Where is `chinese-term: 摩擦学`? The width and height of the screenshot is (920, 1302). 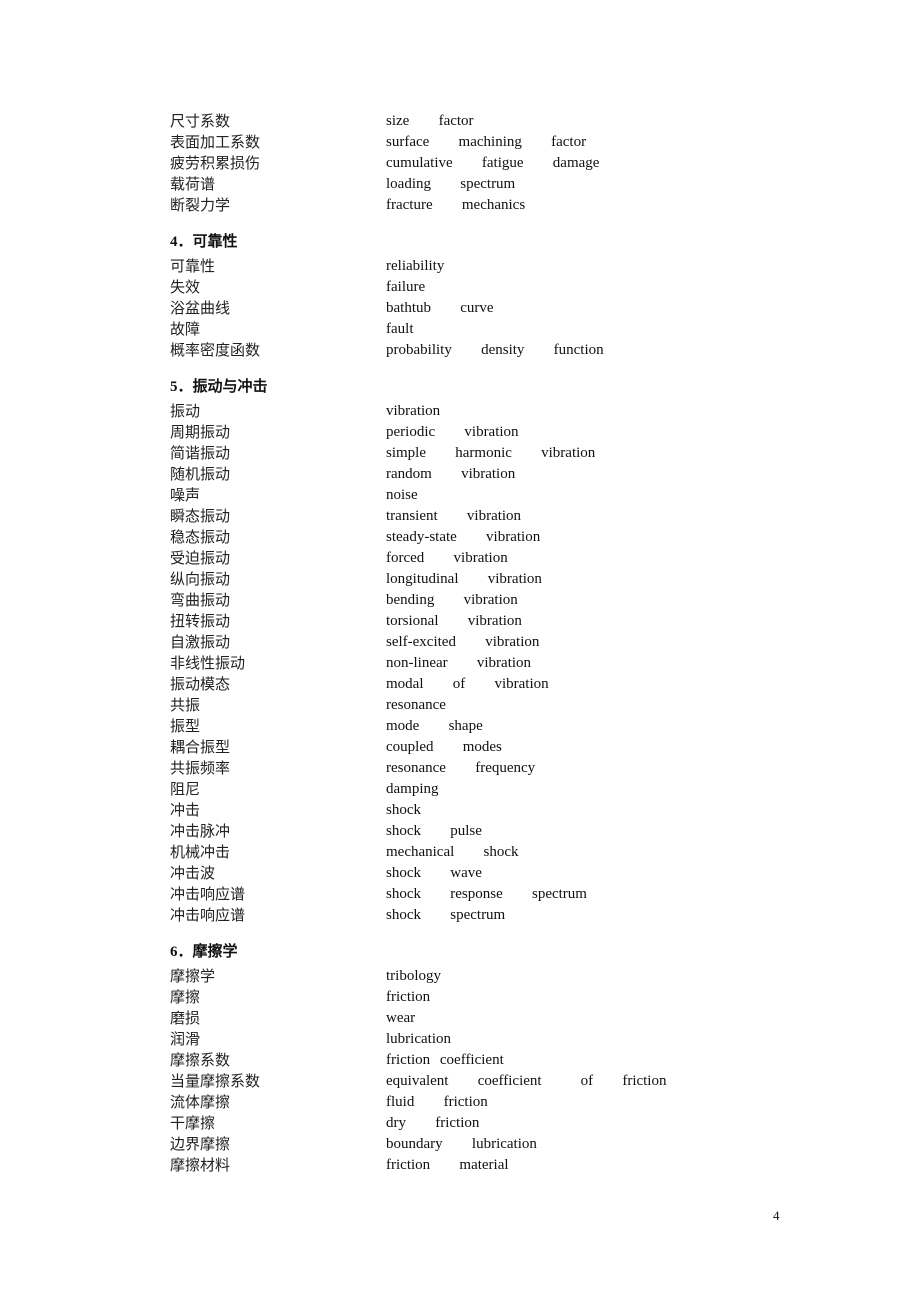 chinese-term: 摩擦学 is located at coordinates (193, 976).